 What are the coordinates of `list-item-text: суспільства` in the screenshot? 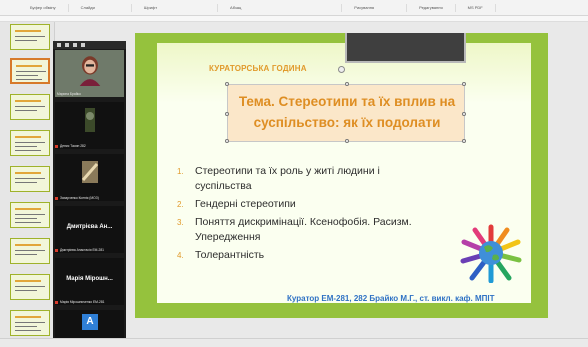 It's located at (223, 186).